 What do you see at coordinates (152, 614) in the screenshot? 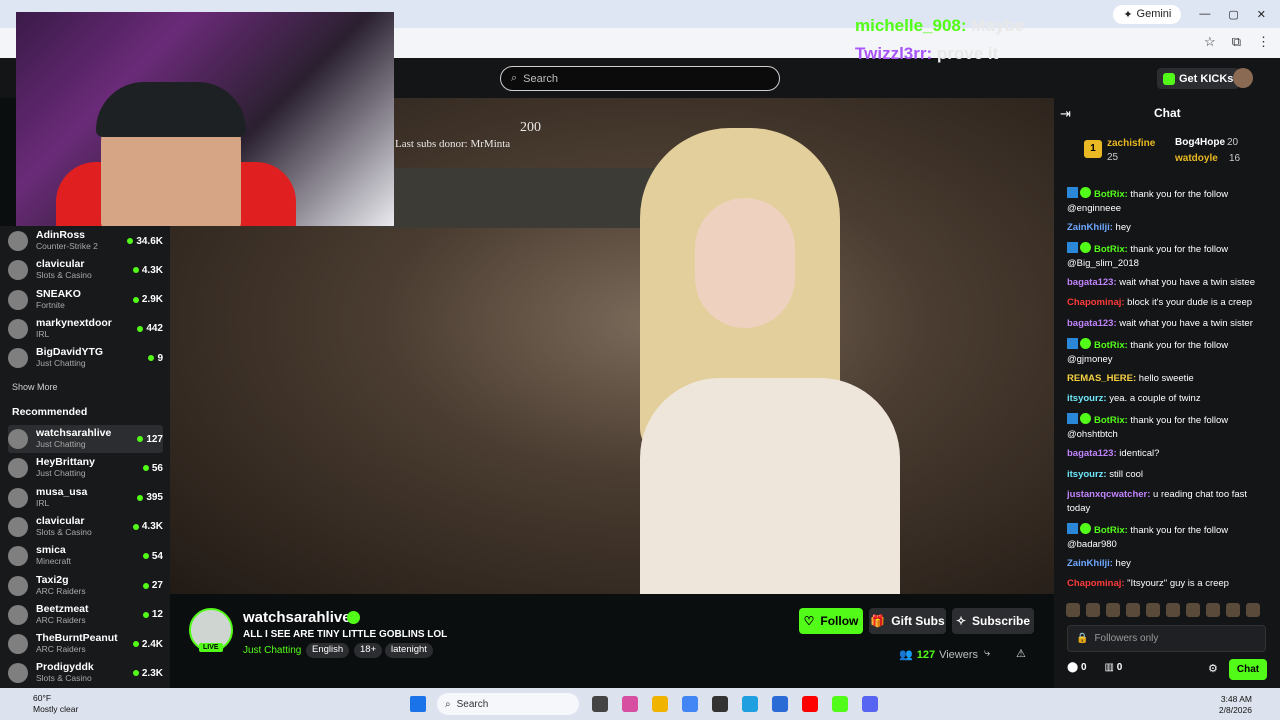
I see `viewer-count: 12` at bounding box center [152, 614].